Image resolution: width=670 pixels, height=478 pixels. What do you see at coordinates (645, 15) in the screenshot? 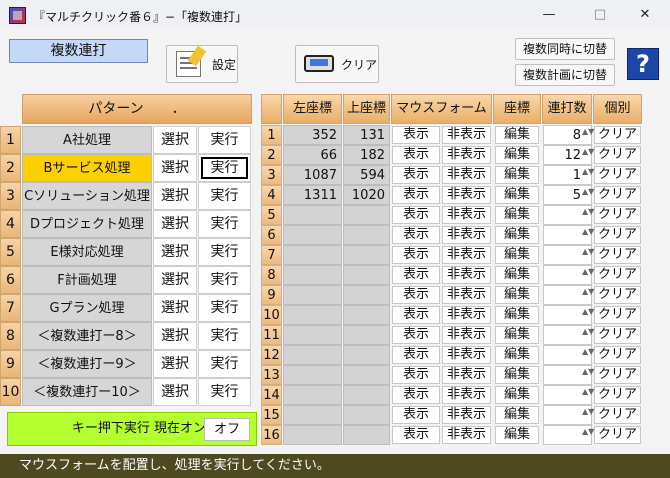
I see `close-button: ✕` at bounding box center [645, 15].